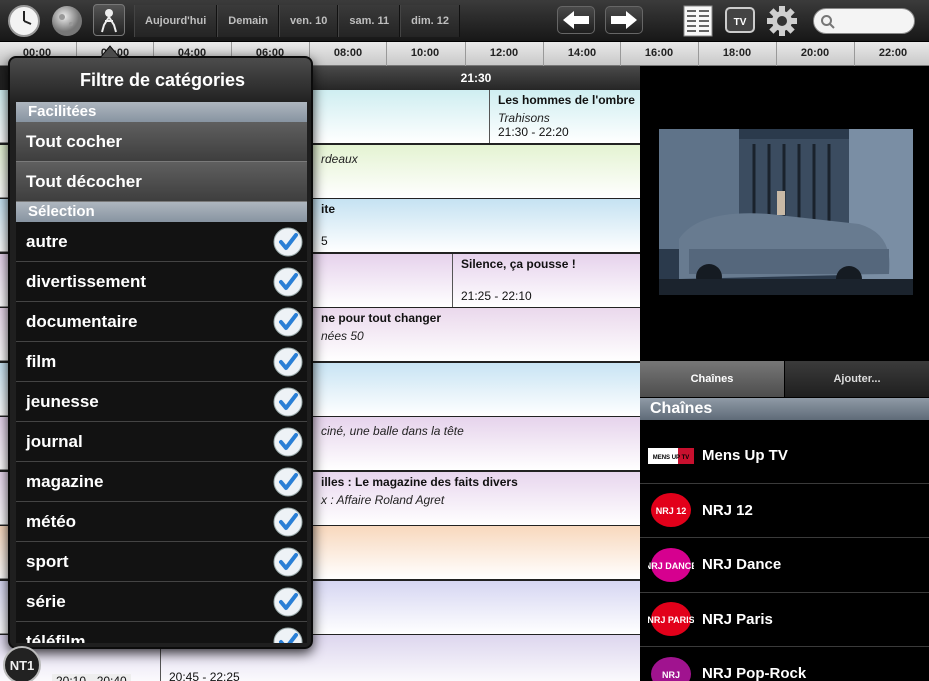 The width and height of the screenshot is (929, 681). What do you see at coordinates (425, 53) in the screenshot?
I see `timeline-tick-label: 10:00` at bounding box center [425, 53].